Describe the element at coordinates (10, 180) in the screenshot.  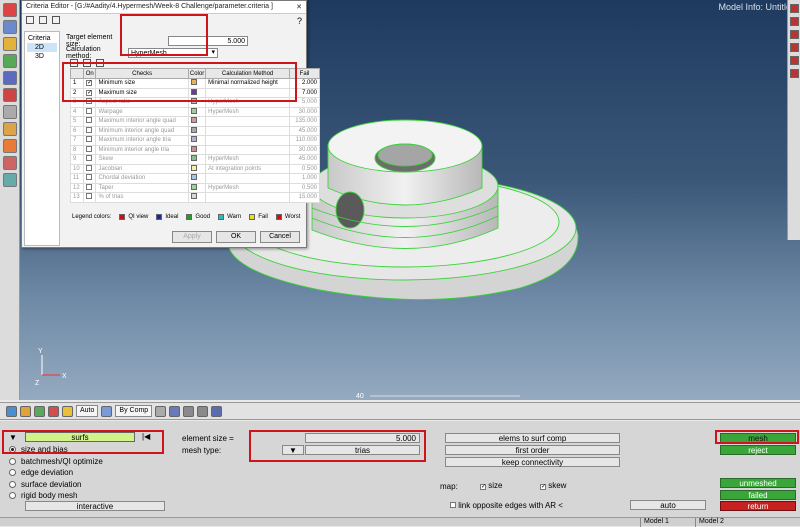
I see `tool-icon` at that location.